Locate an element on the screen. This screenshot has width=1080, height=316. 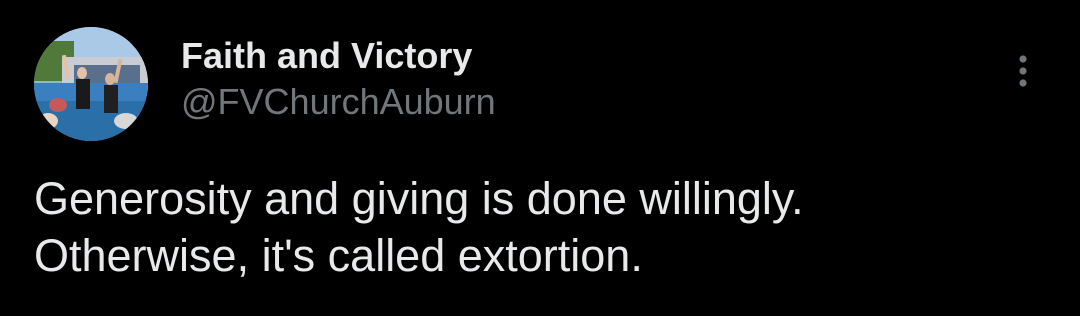
vertical-ellipsis-icon is located at coordinates (1023, 71).